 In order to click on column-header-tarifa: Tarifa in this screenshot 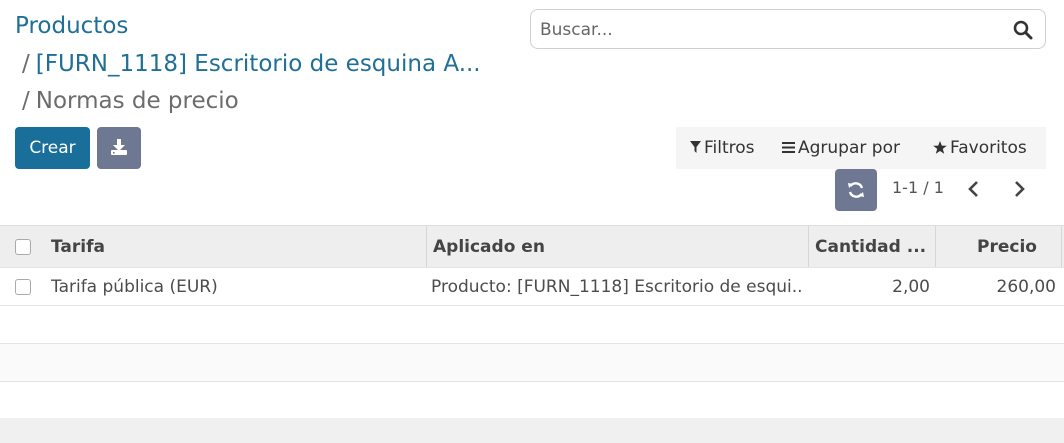, I will do `click(236, 246)`.